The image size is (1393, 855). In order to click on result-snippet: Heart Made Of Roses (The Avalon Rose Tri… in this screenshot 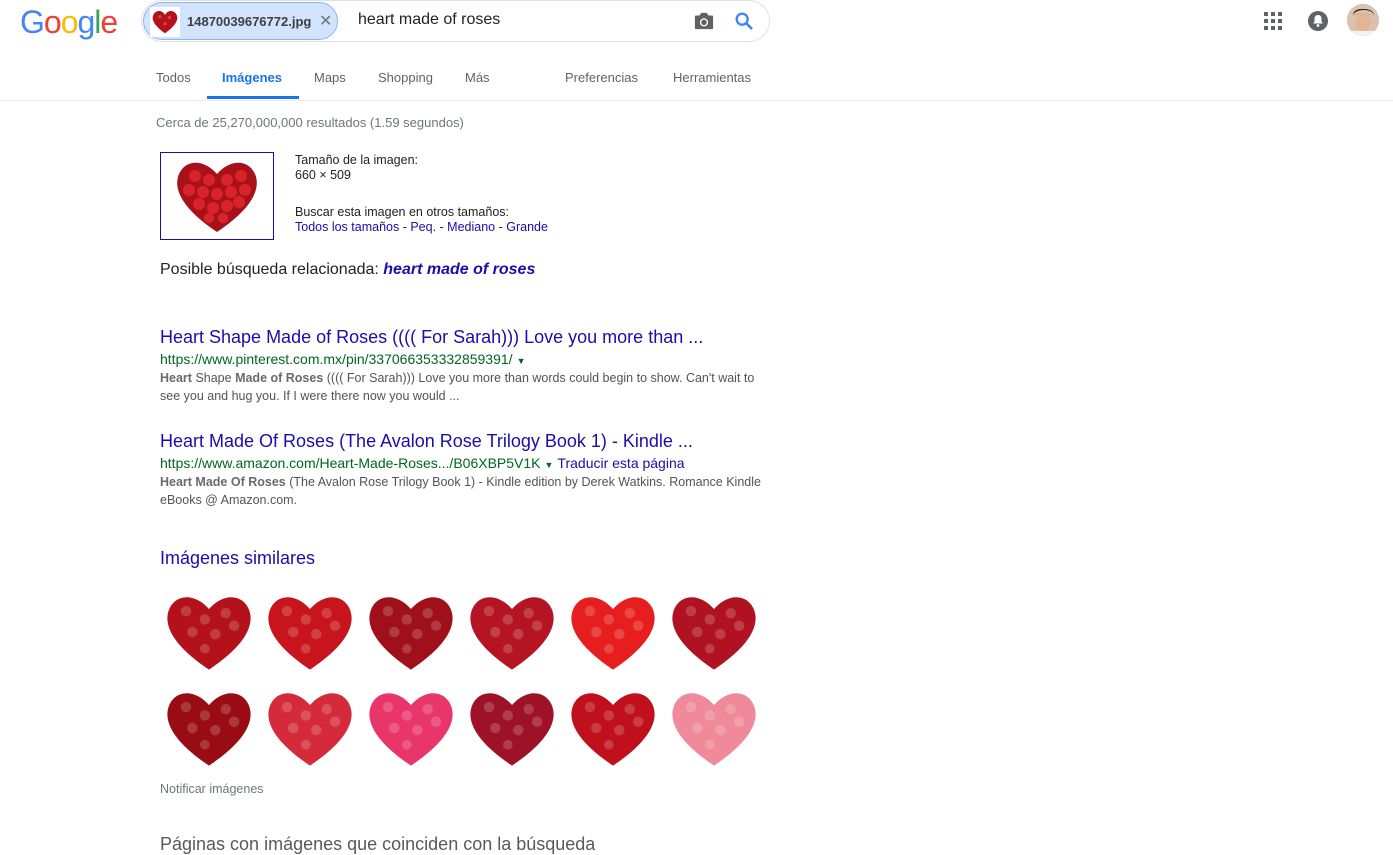, I will do `click(465, 491)`.